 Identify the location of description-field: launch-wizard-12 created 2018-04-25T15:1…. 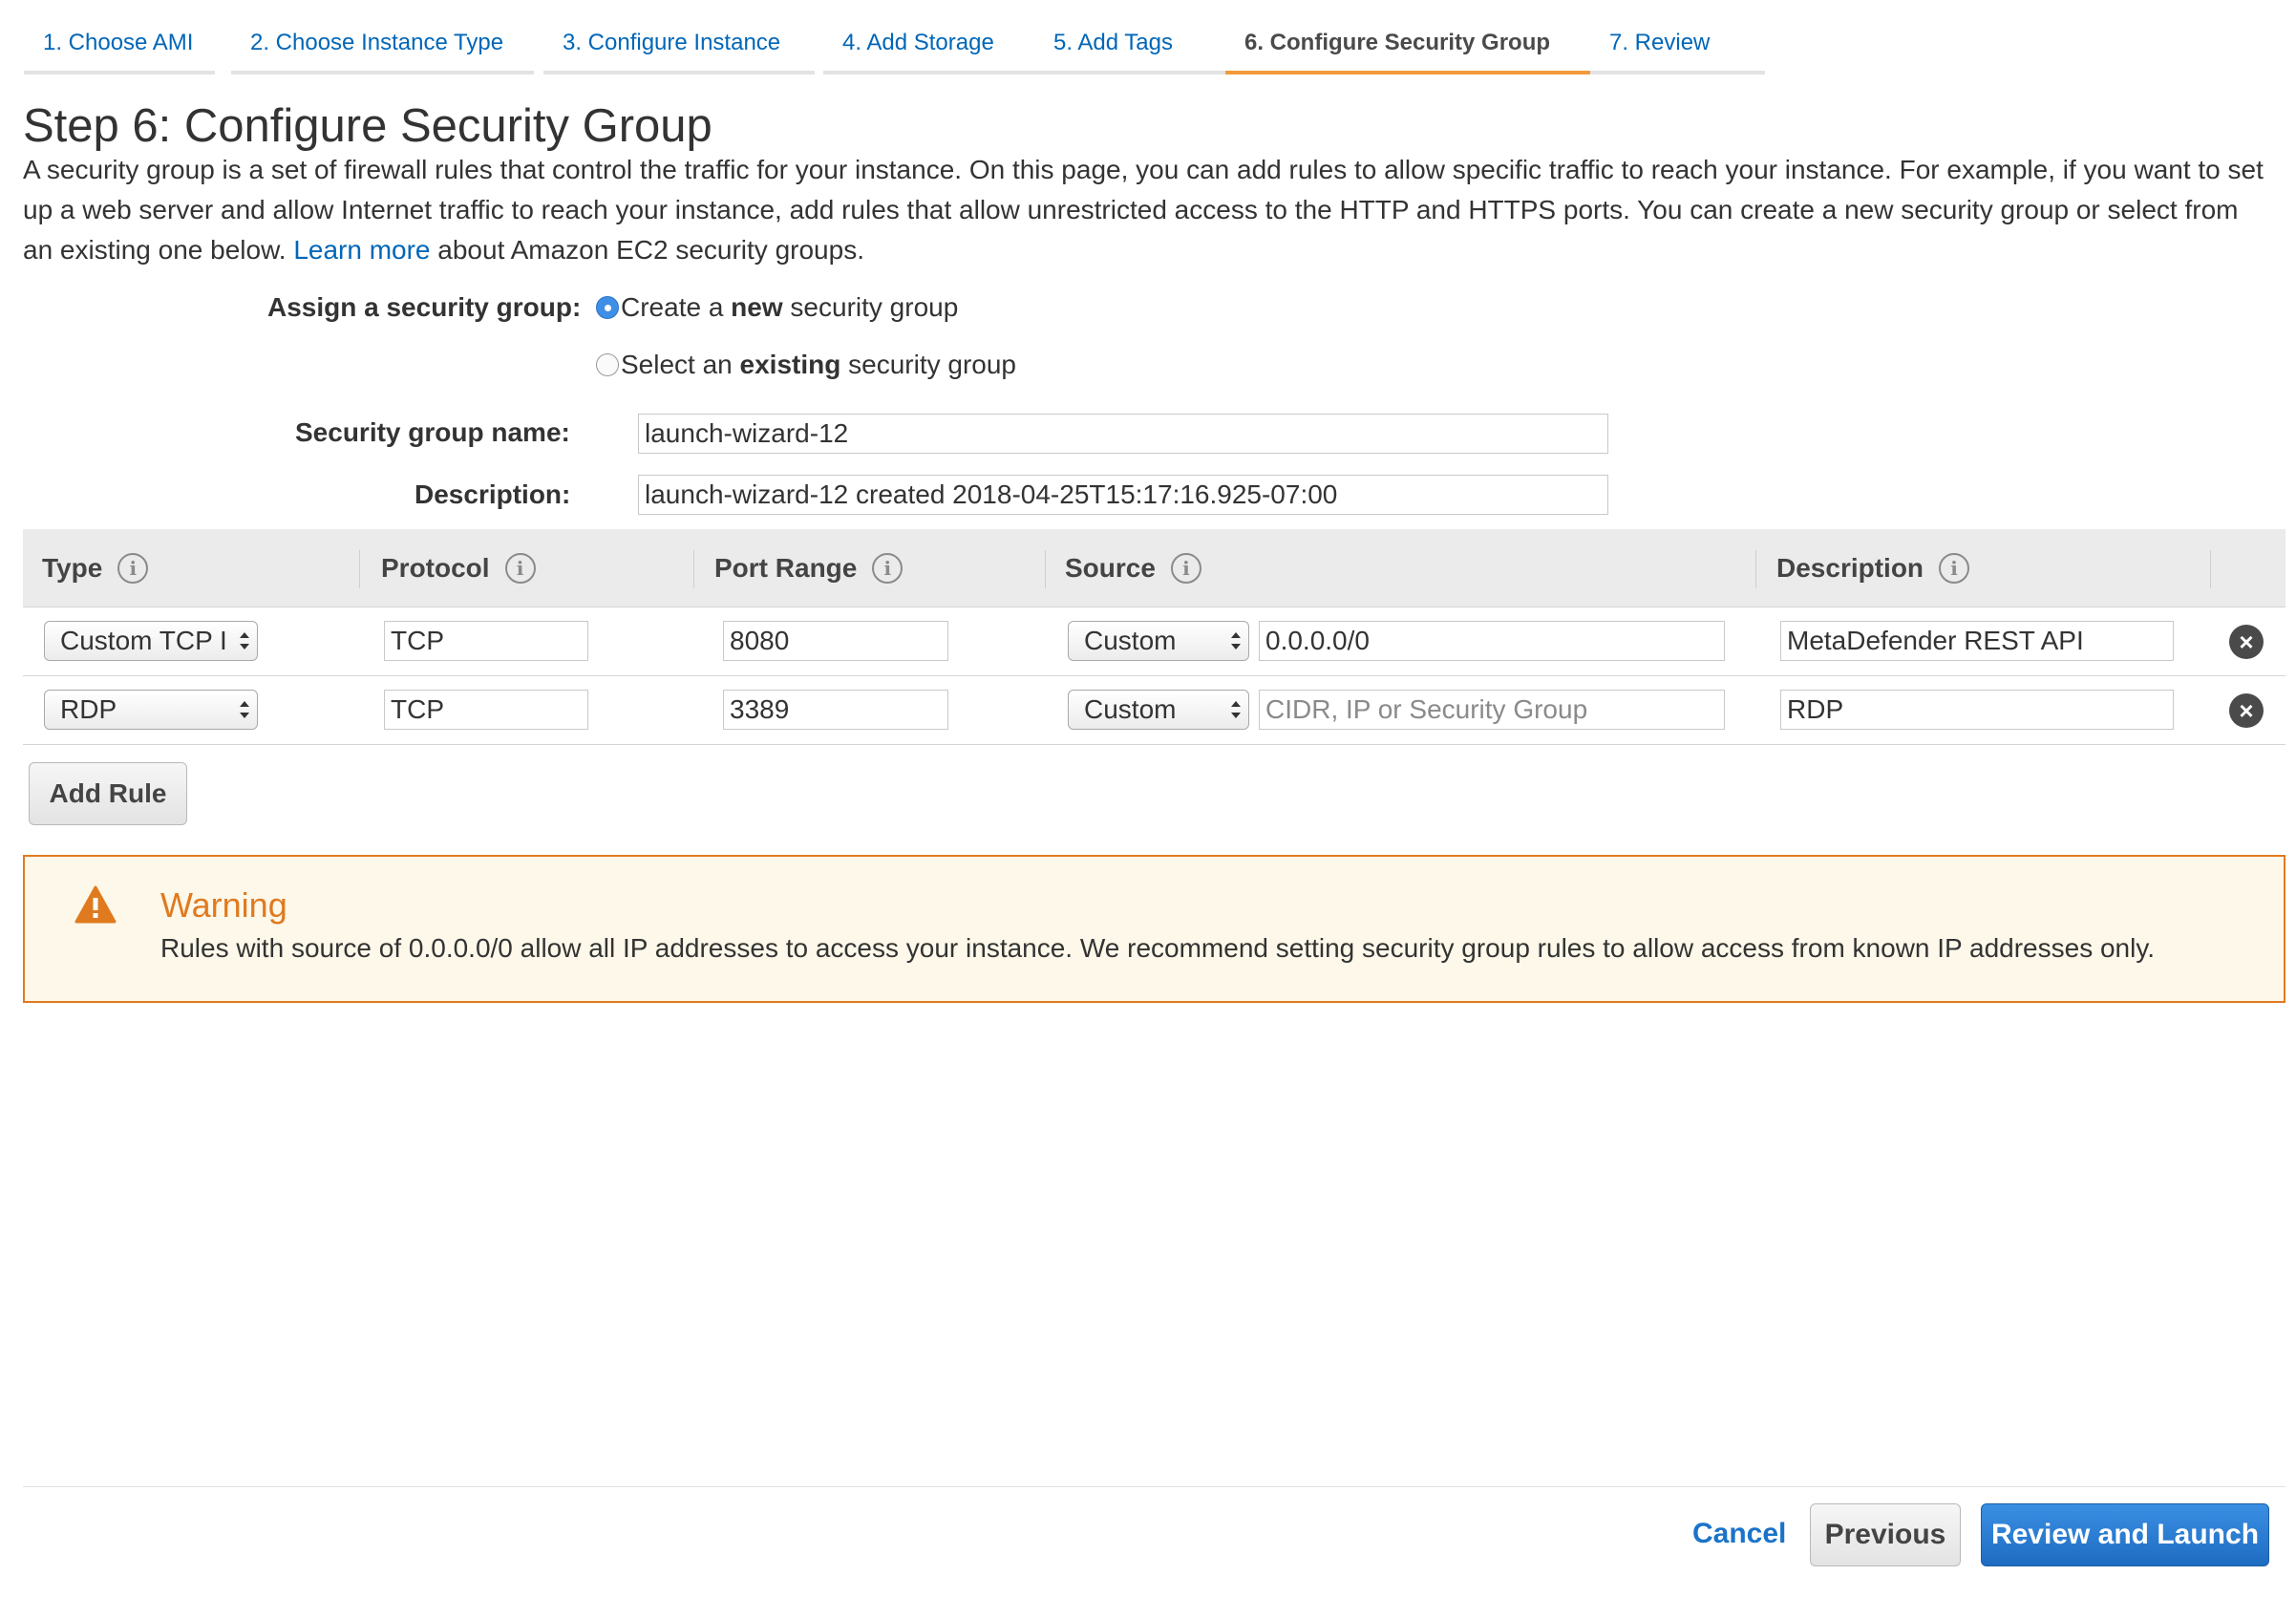
(1123, 495).